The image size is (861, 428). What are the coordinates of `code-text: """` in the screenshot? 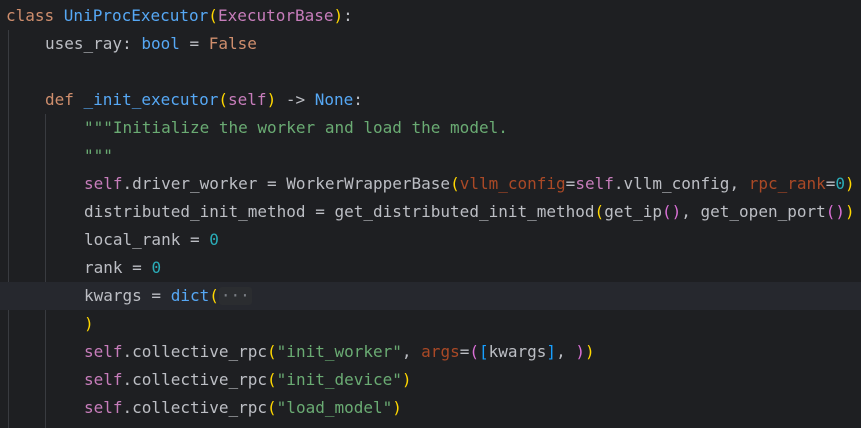 It's located at (98, 156).